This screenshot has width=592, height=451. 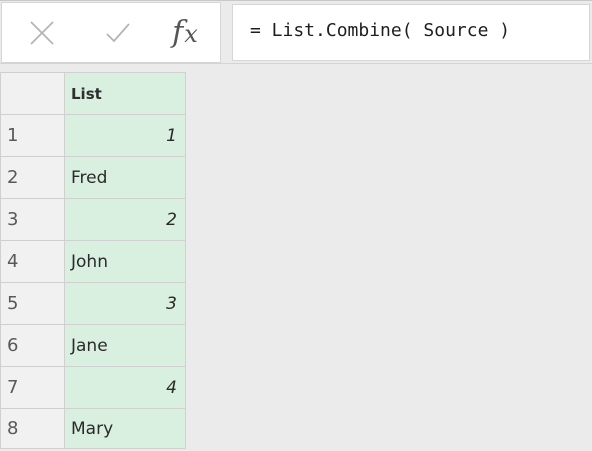 I want to click on list-cell: 1, so click(x=125, y=135).